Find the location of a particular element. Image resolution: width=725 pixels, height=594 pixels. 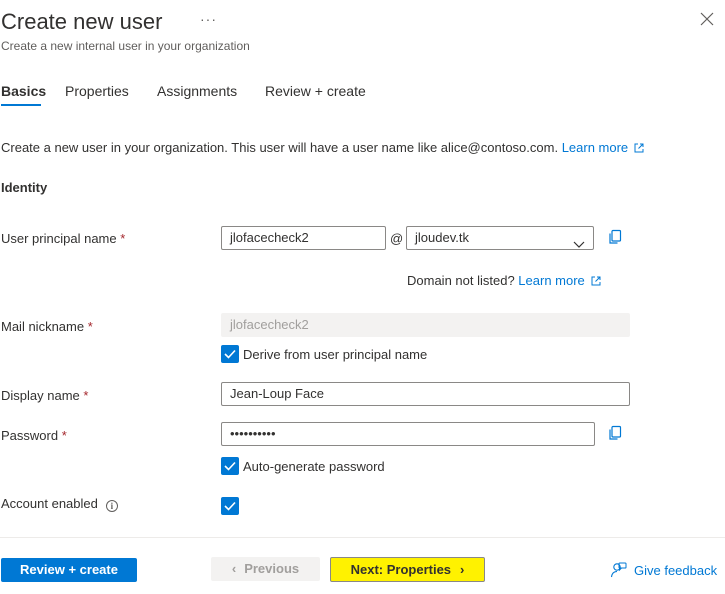

next-label: Next: Properties is located at coordinates (401, 569).